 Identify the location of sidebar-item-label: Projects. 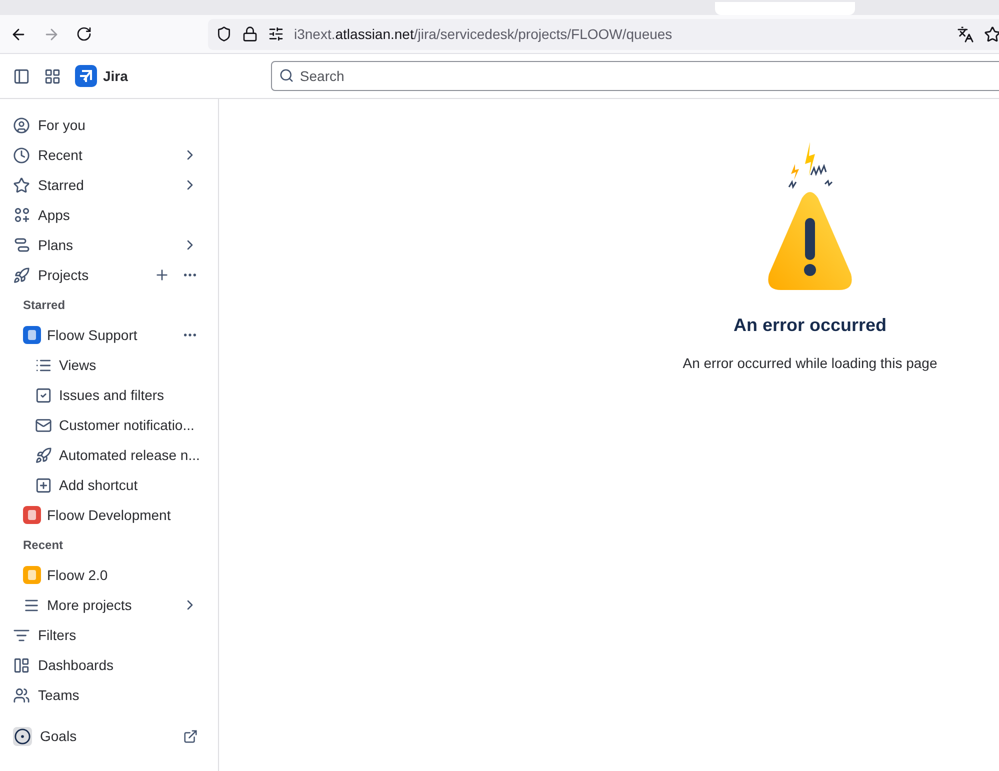
(64, 275).